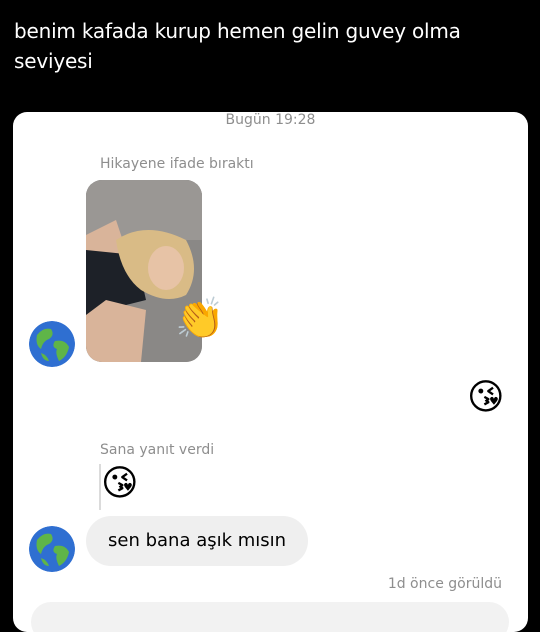 This screenshot has width=540, height=632. I want to click on seen-status: 1d önce görüldü, so click(444, 584).